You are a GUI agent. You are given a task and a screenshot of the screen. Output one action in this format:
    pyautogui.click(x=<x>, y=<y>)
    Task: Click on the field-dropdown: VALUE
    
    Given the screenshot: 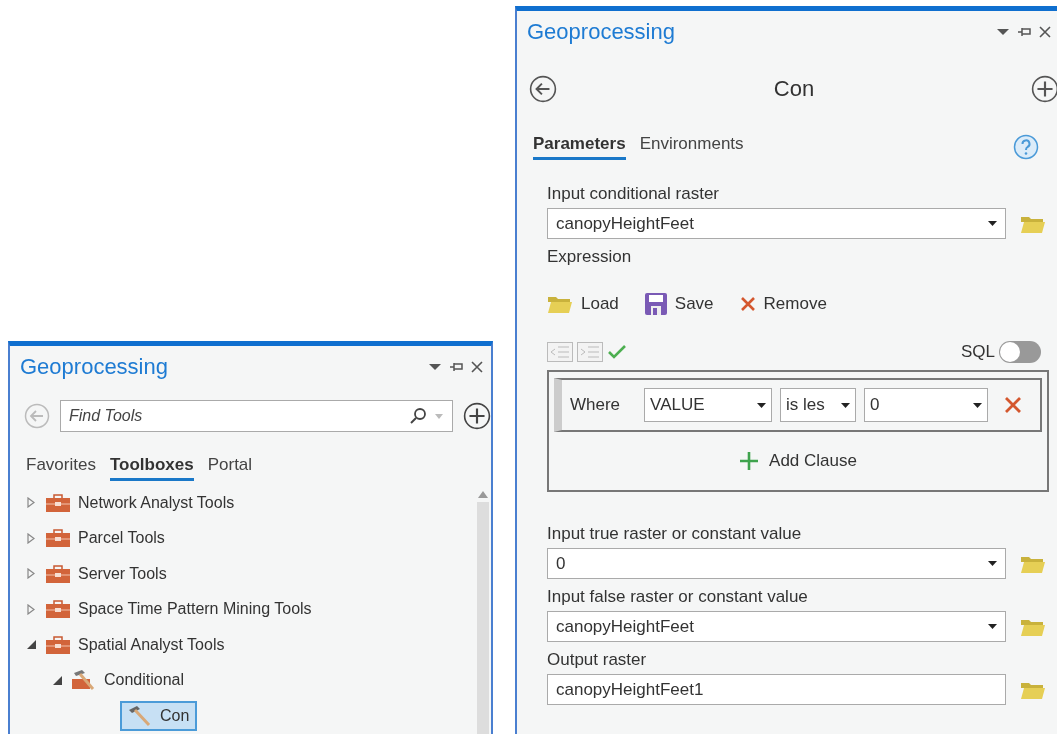 What is the action you would take?
    pyautogui.click(x=708, y=405)
    